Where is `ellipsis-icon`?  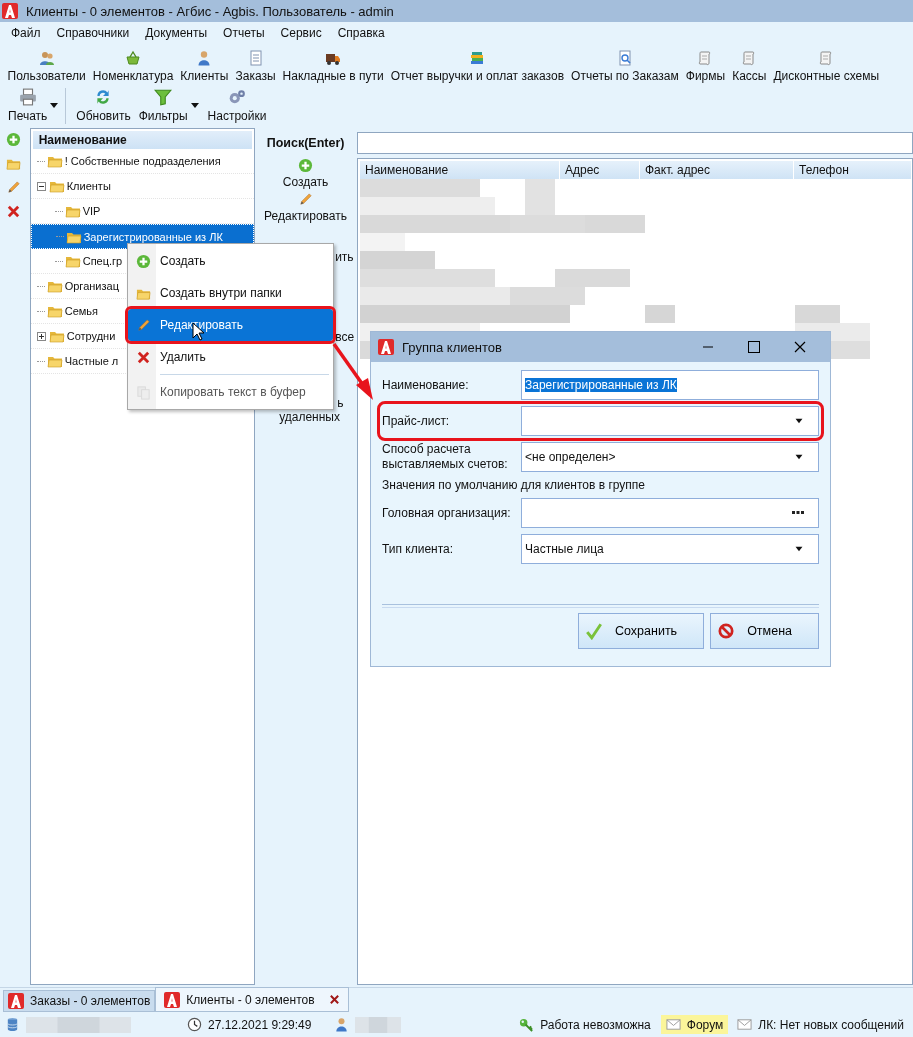
ellipsis-icon is located at coordinates (798, 513).